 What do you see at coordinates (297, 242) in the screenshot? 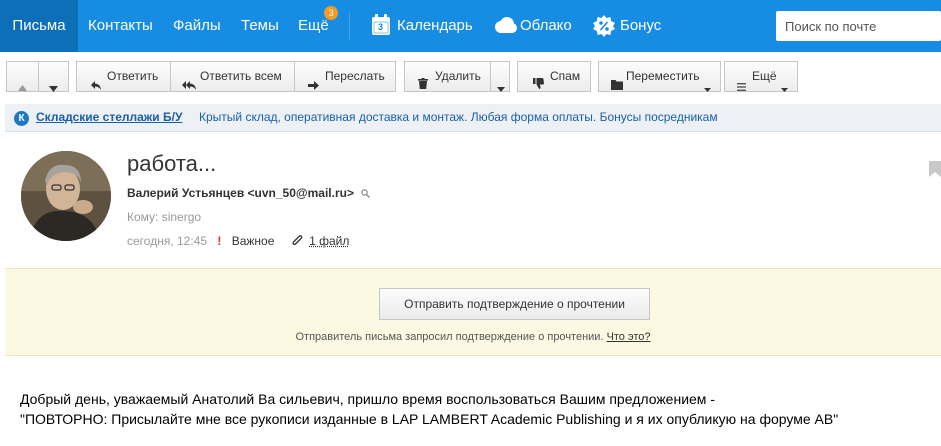
I see `paperclip-icon` at bounding box center [297, 242].